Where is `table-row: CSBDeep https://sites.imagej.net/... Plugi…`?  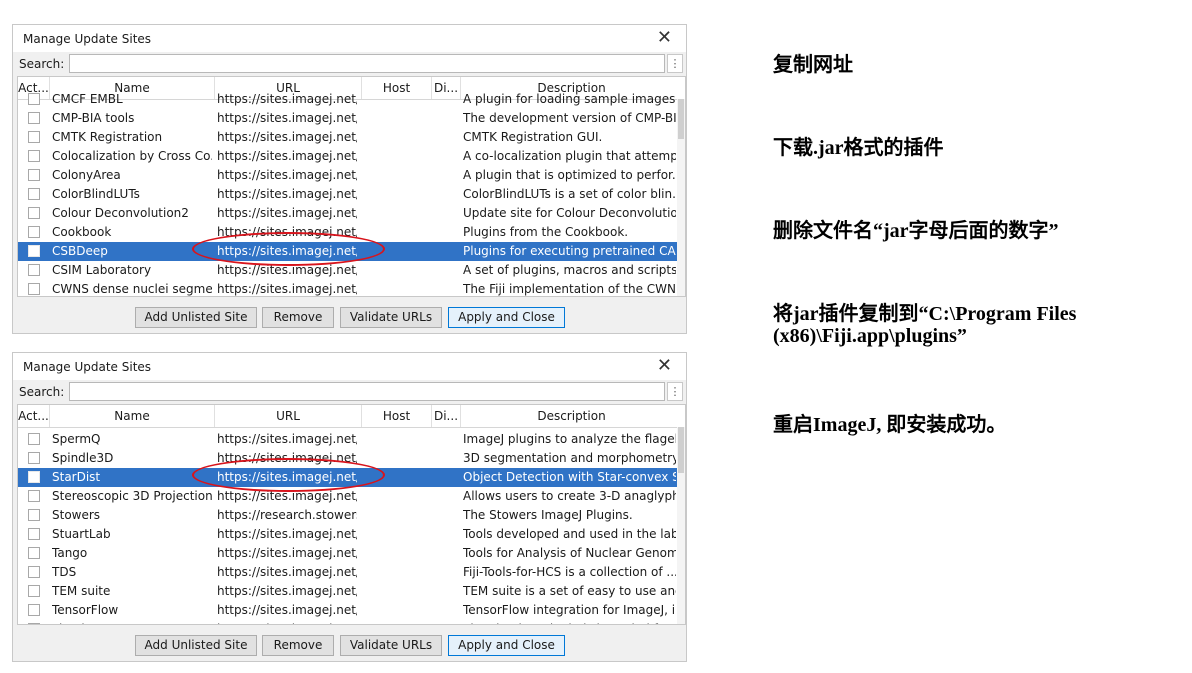
table-row: CSBDeep https://sites.imagej.net/... Plugi… is located at coordinates (348, 251).